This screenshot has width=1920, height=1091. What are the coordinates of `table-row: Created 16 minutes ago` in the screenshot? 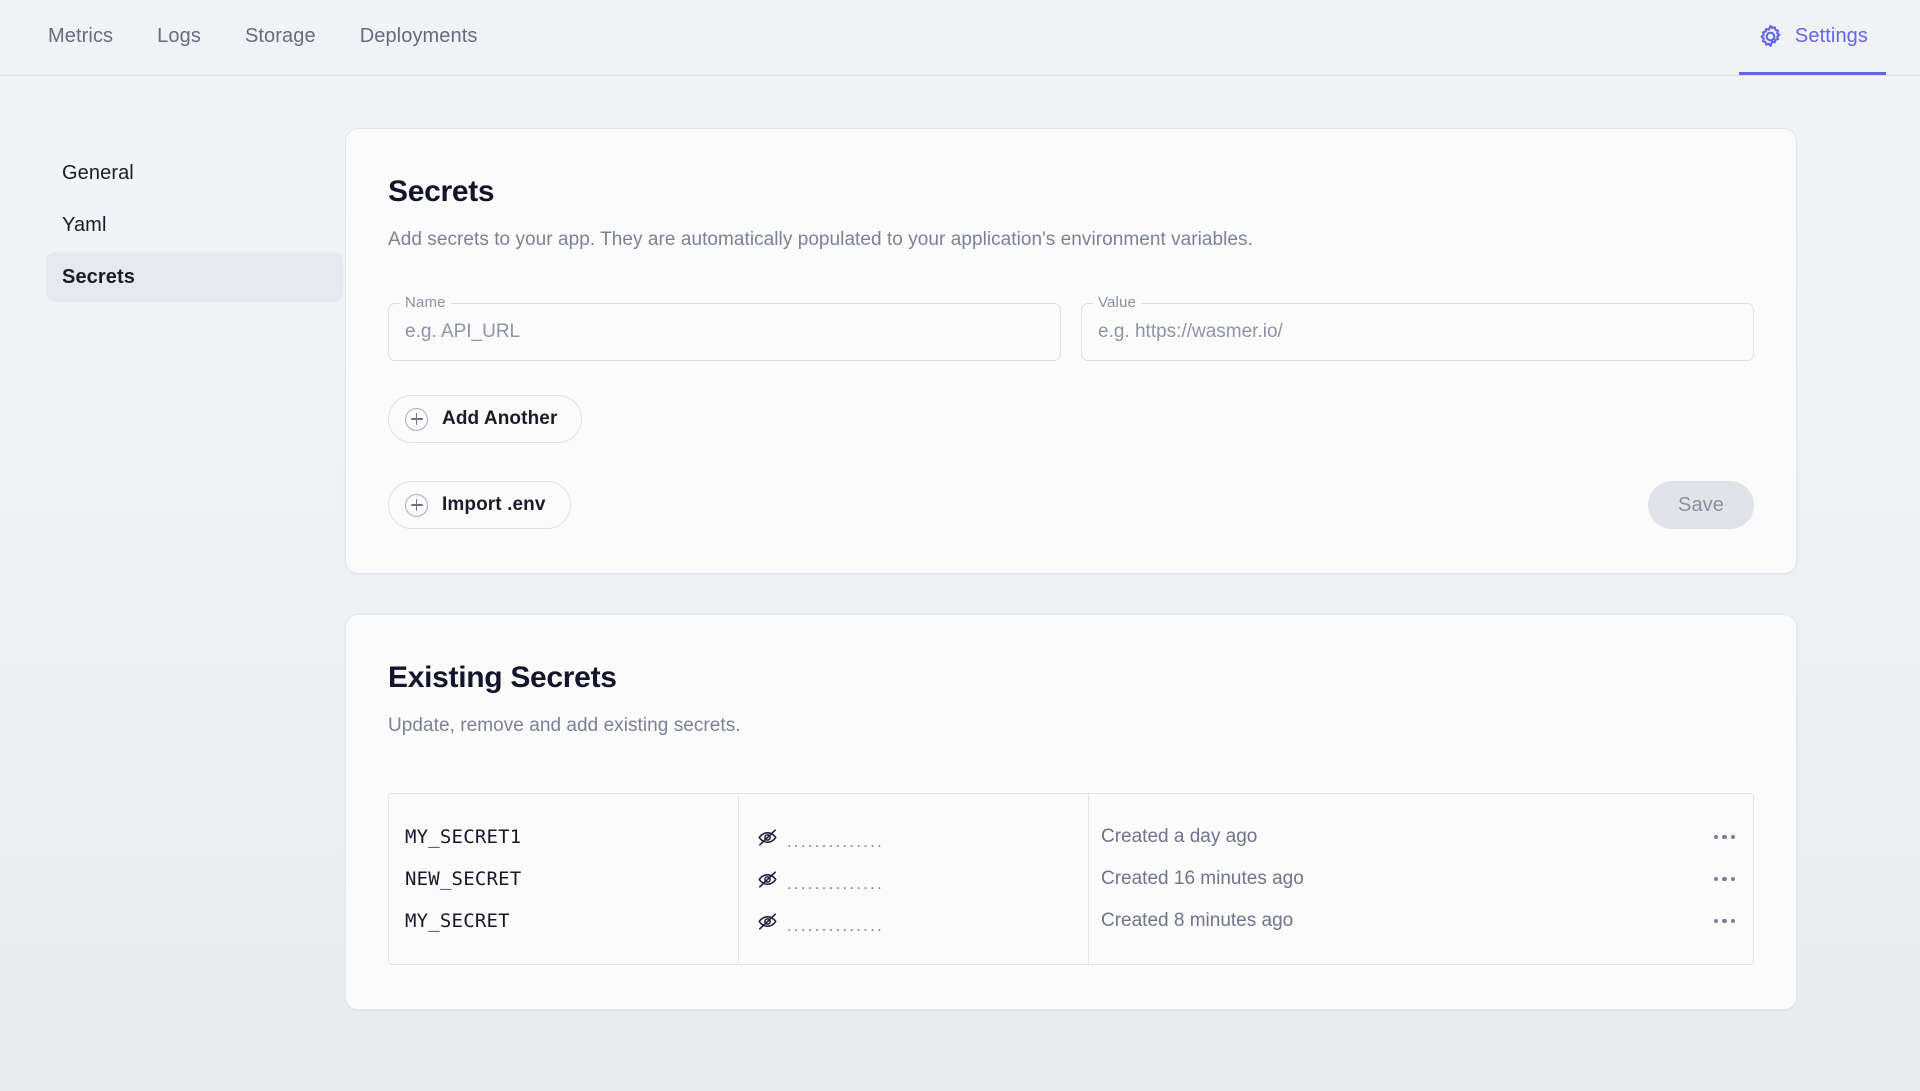 It's located at (1420, 879).